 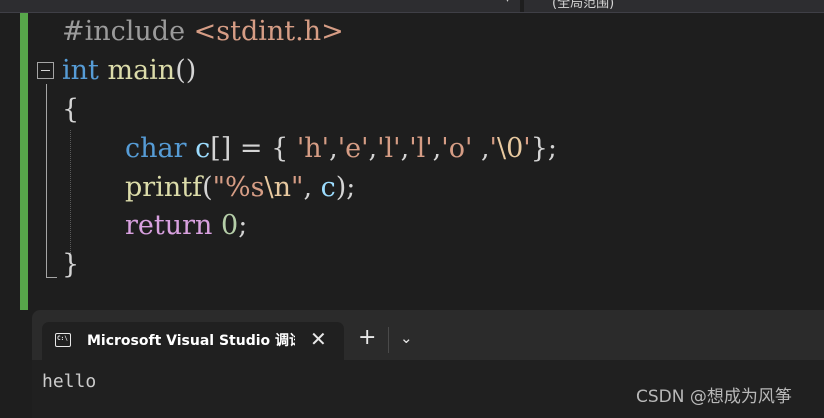 What do you see at coordinates (522, 6) in the screenshot?
I see `scope-bar-divider` at bounding box center [522, 6].